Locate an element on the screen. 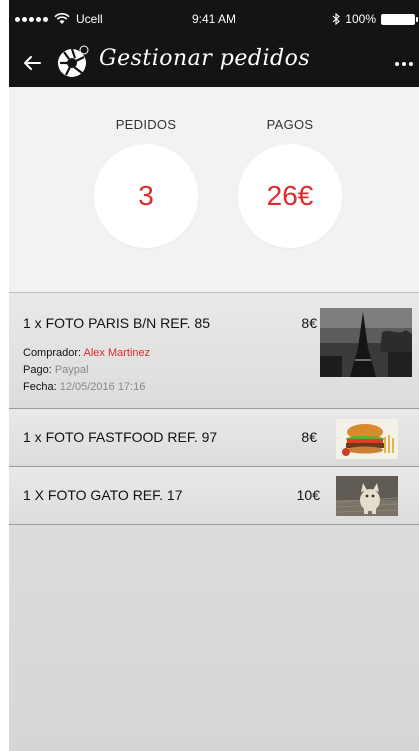  order-row: 1 X FOTO GATO REF. 17 10€ is located at coordinates (214, 496).